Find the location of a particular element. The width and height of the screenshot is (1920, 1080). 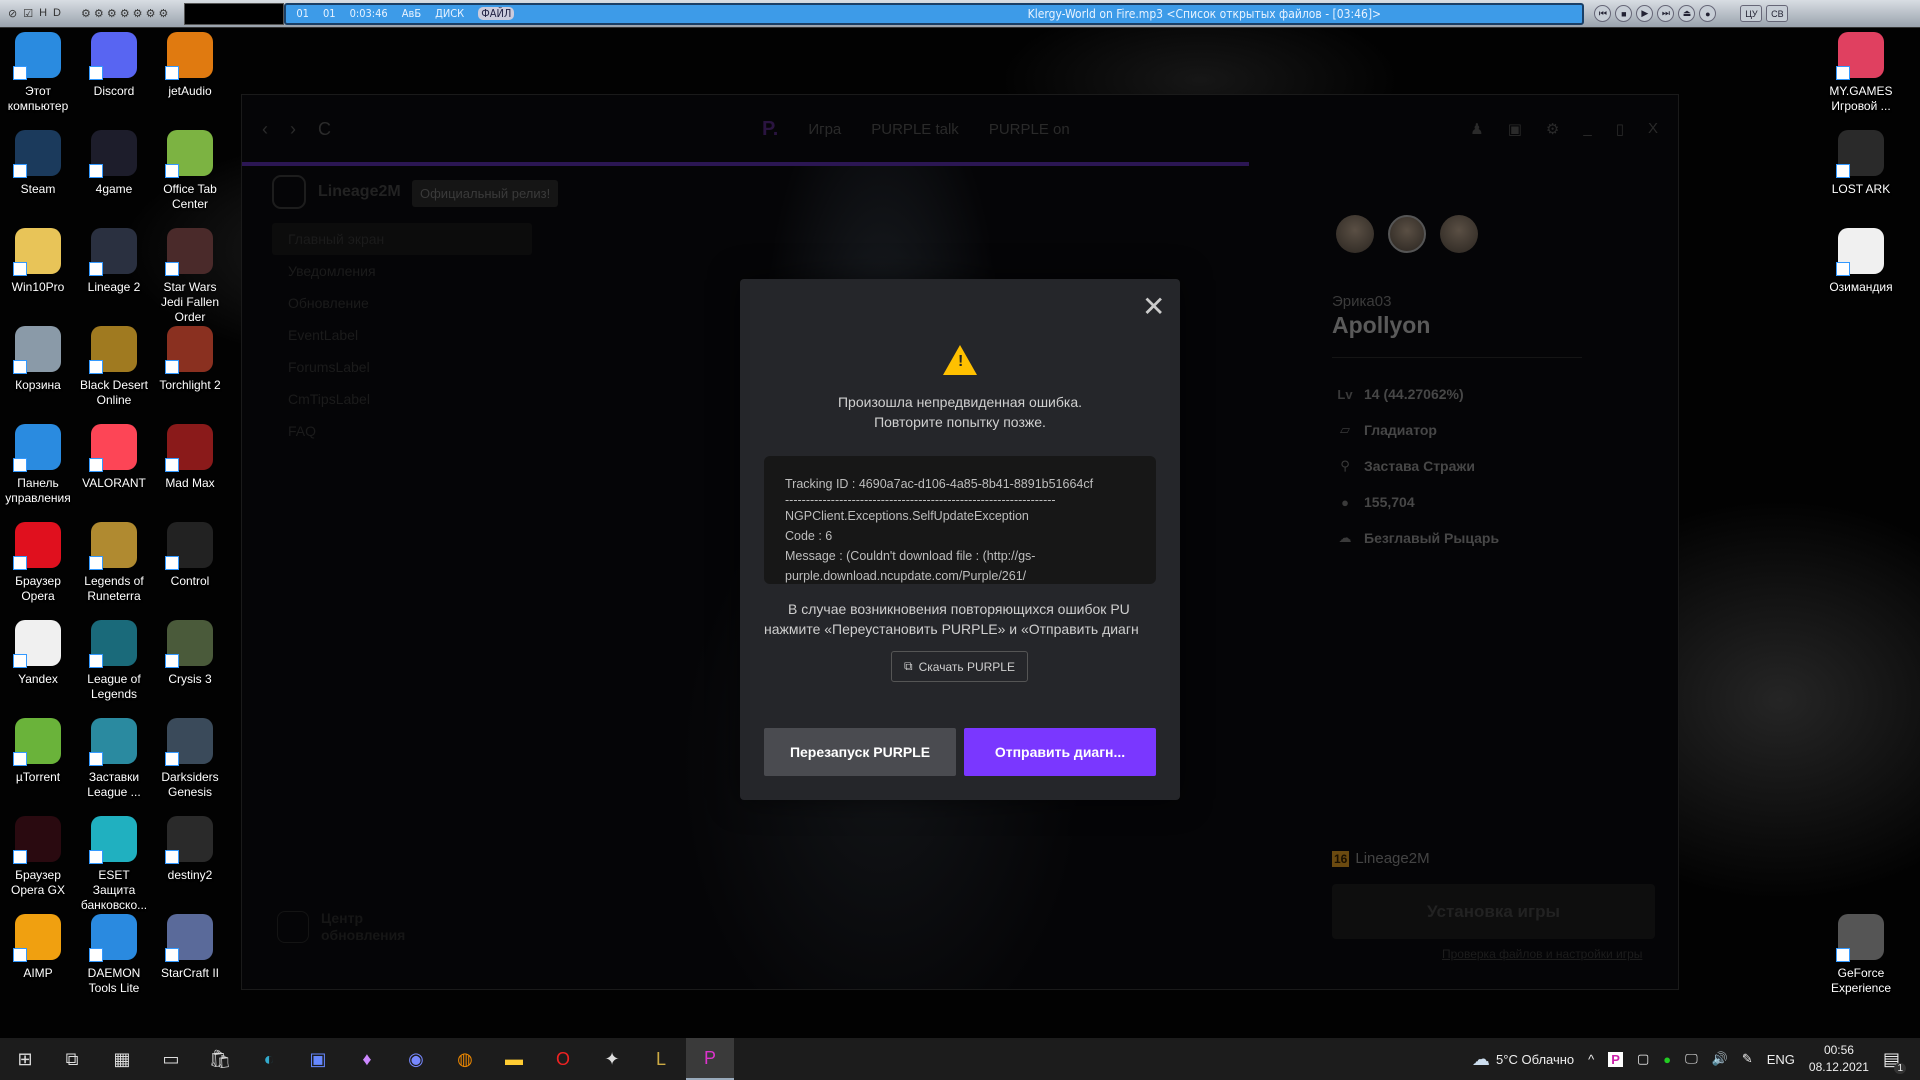

record-icon: ● is located at coordinates (1708, 13).